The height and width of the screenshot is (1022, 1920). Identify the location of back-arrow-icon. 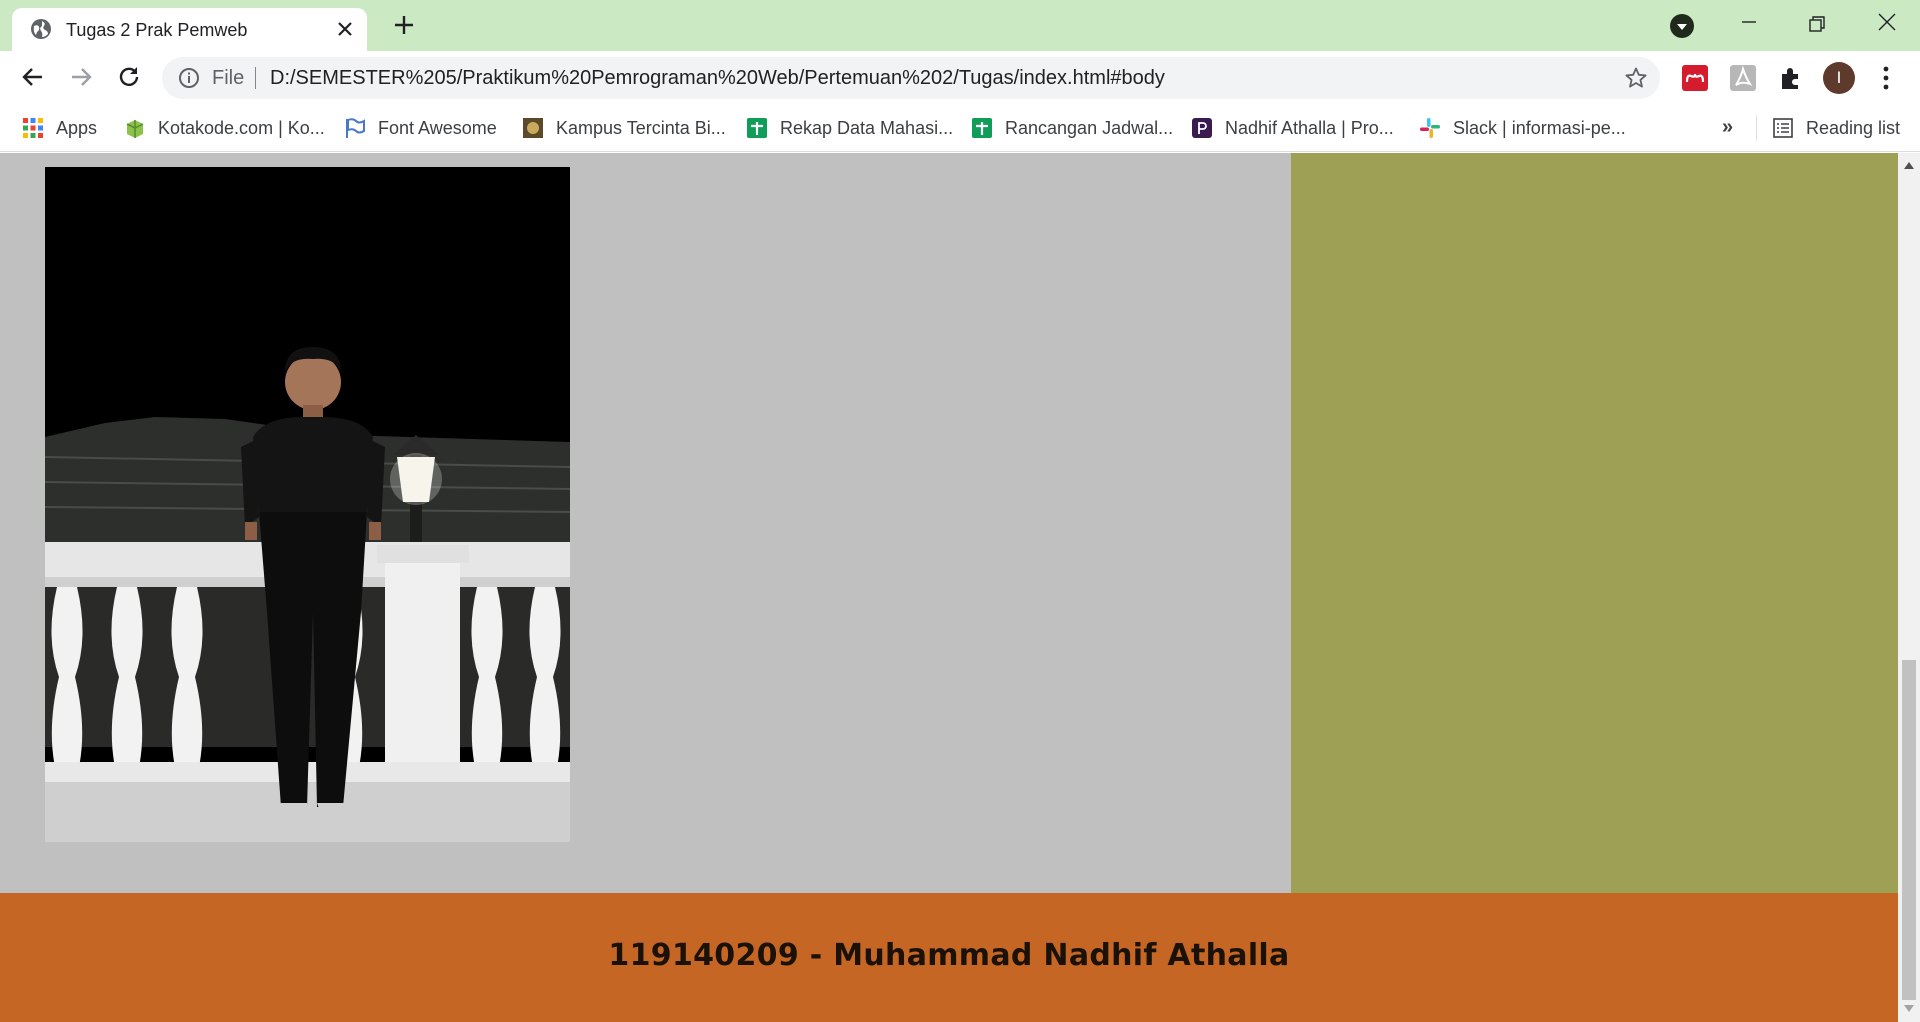
(33, 77).